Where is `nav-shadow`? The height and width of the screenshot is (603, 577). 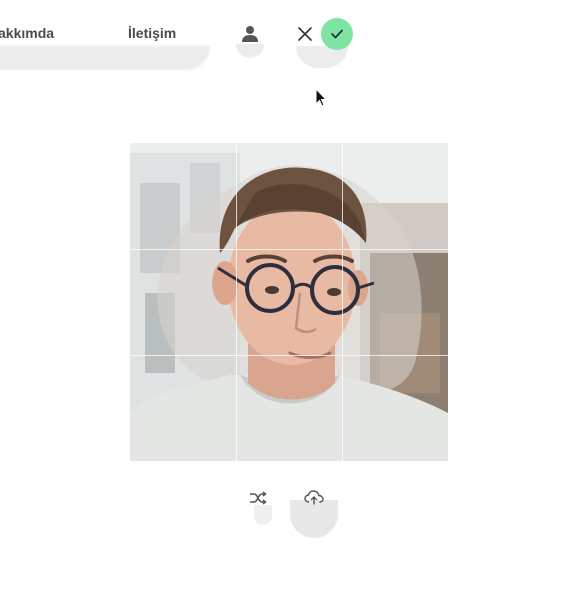
nav-shadow is located at coordinates (105, 58).